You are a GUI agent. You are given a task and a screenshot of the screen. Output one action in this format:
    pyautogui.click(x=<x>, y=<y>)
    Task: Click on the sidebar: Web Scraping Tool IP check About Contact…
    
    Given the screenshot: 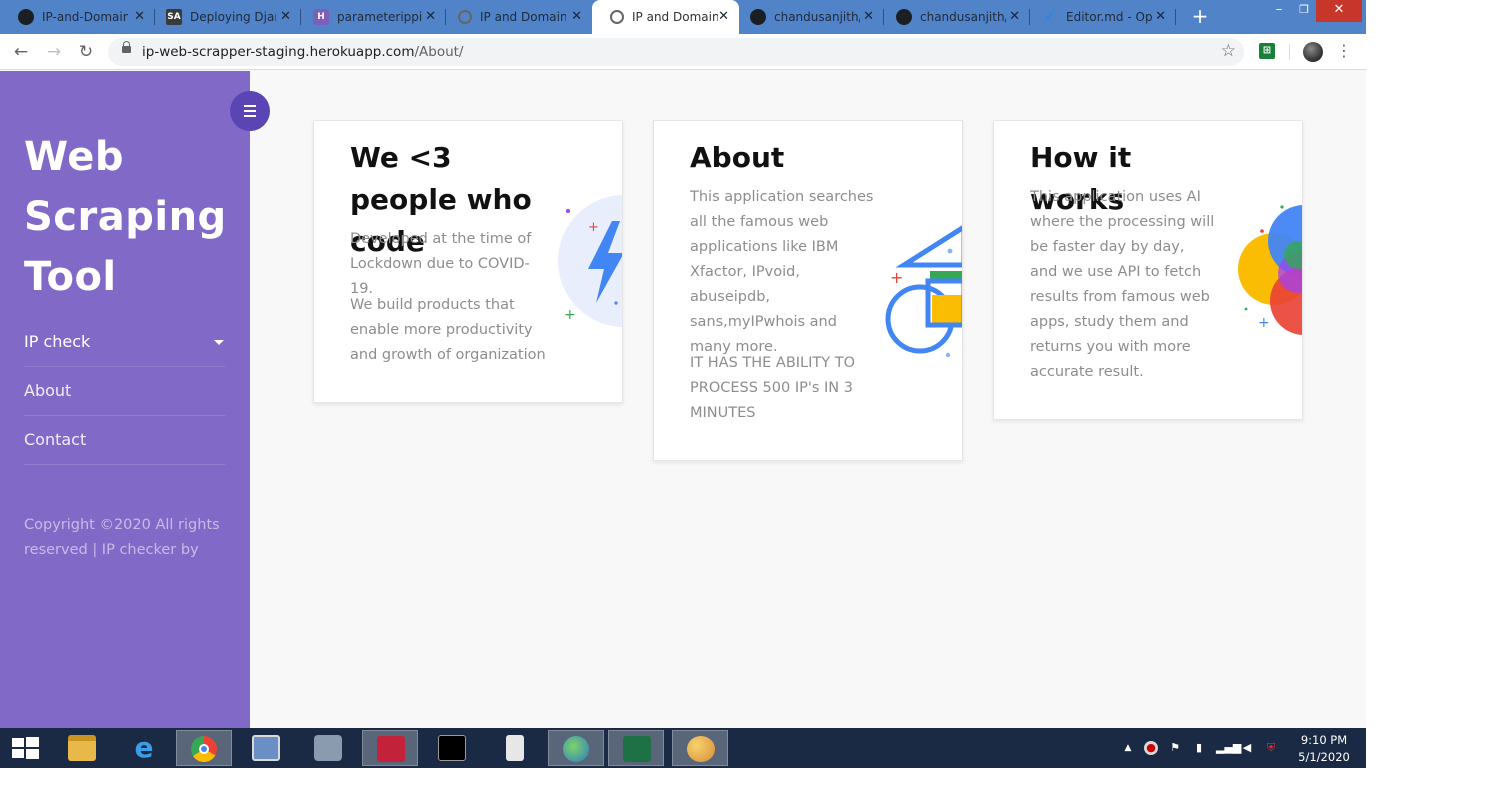 What is the action you would take?
    pyautogui.click(x=125, y=399)
    